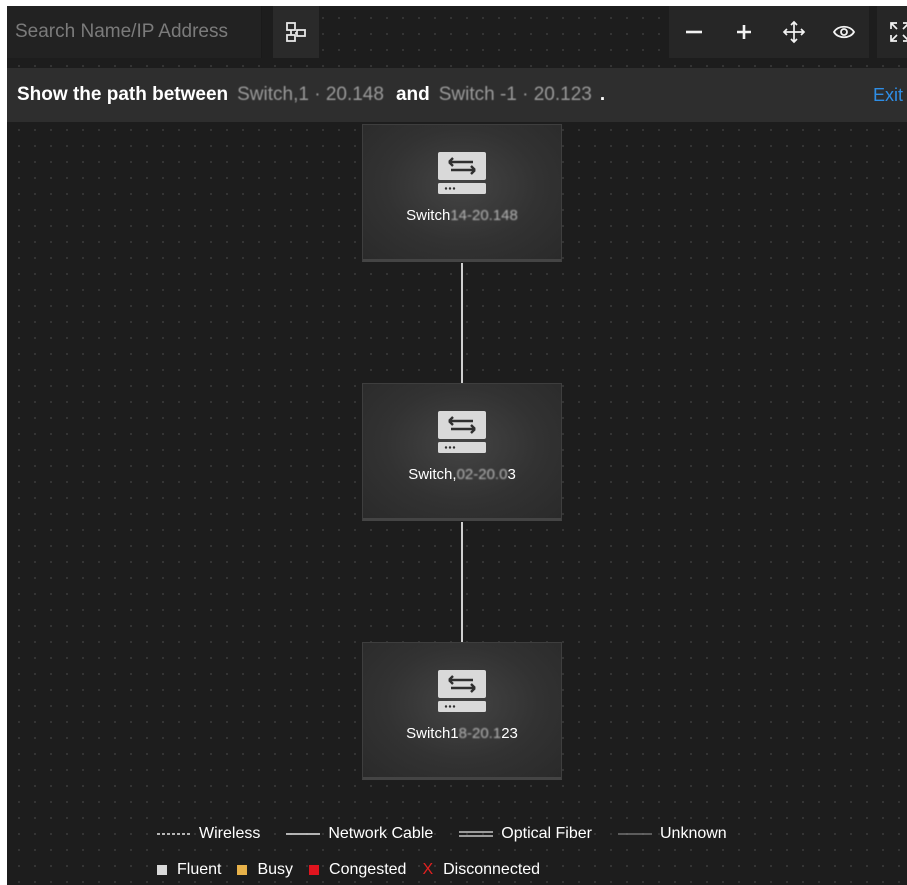  I want to click on eye-icon, so click(844, 32).